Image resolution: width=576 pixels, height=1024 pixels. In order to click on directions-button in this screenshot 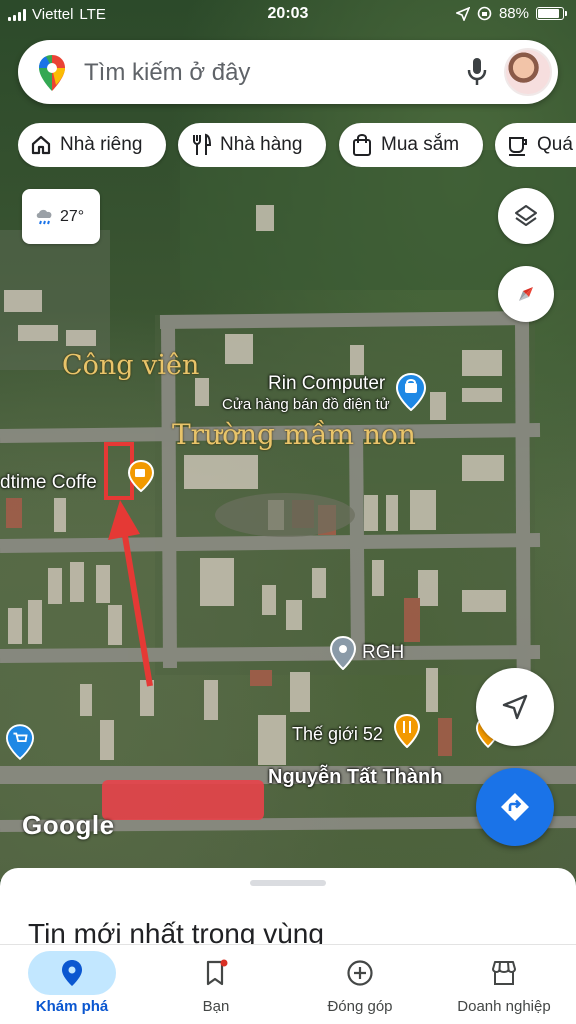, I will do `click(515, 807)`.